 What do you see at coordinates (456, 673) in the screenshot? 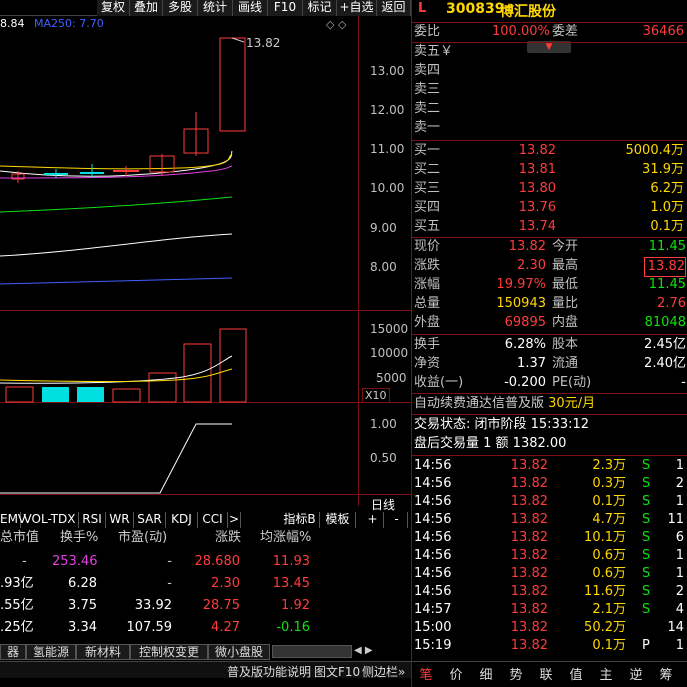
I see `nav-tab: 价` at bounding box center [456, 673].